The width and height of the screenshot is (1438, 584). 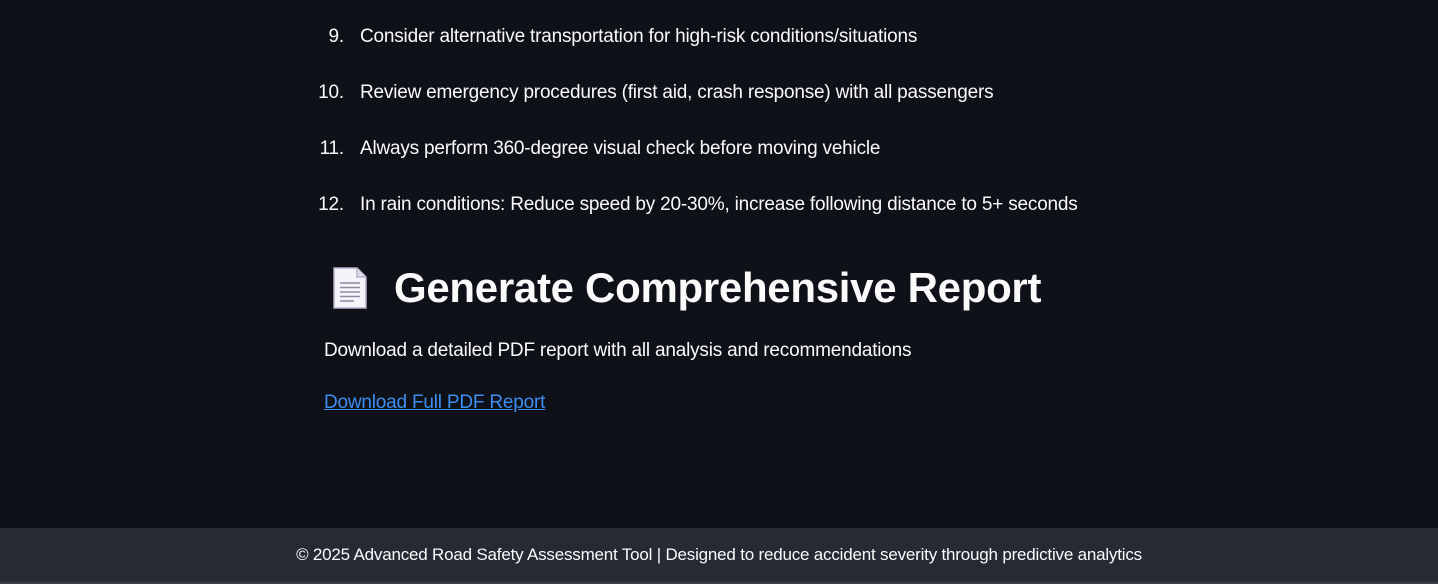 What do you see at coordinates (331, 204) in the screenshot?
I see `list-item-number: 12.` at bounding box center [331, 204].